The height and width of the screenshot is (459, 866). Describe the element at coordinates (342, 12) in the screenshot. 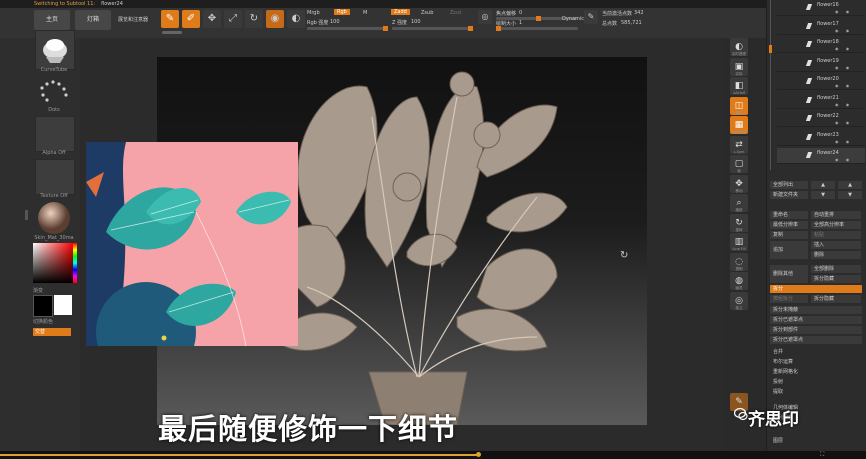

I see `rgb-toggle: Rgb` at that location.